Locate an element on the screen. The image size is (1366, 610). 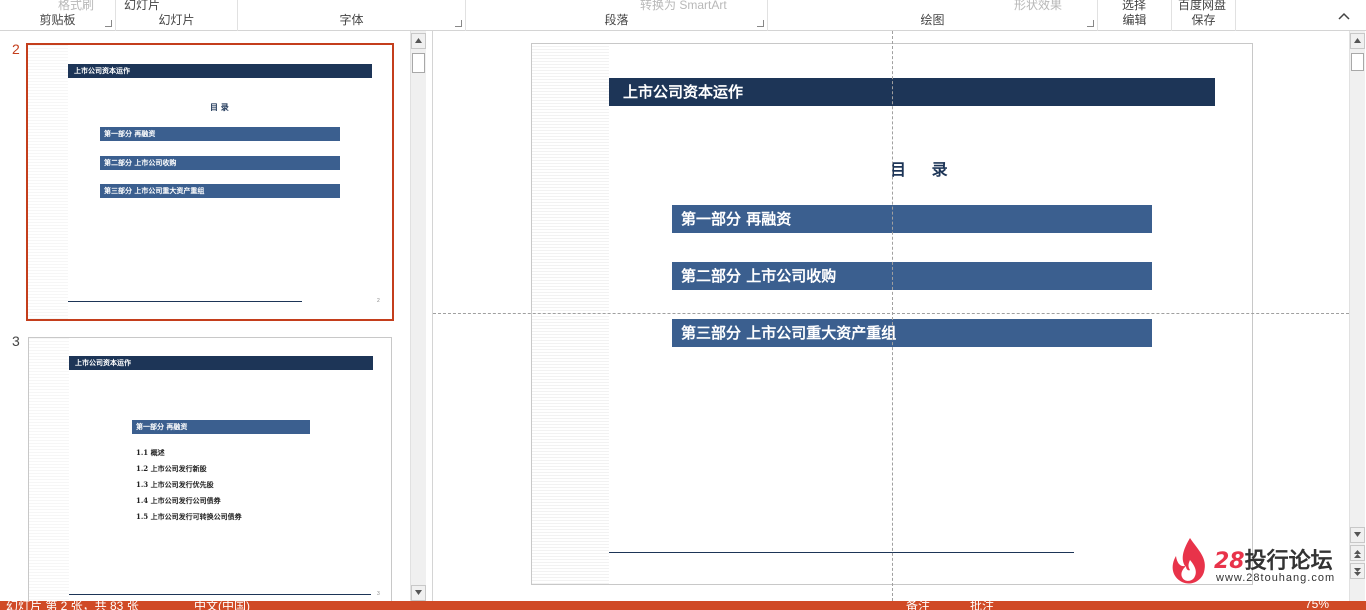
thumbnail-list-item: 1.4 上市公司发行公司债券 is located at coordinates (178, 500).